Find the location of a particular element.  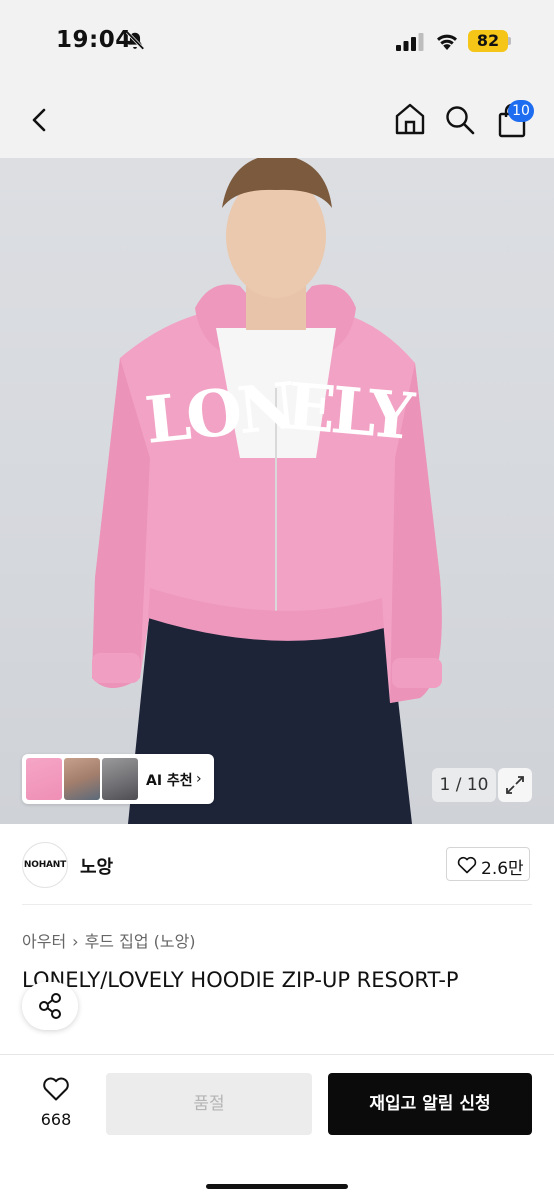

battery-icon: 82 is located at coordinates (488, 41).